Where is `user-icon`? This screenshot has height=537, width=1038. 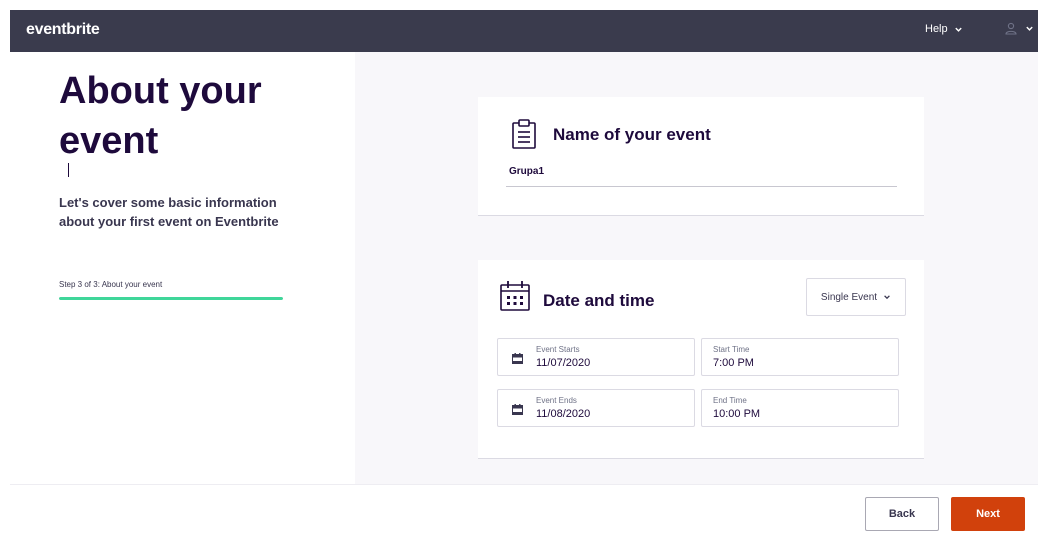
user-icon is located at coordinates (1011, 28).